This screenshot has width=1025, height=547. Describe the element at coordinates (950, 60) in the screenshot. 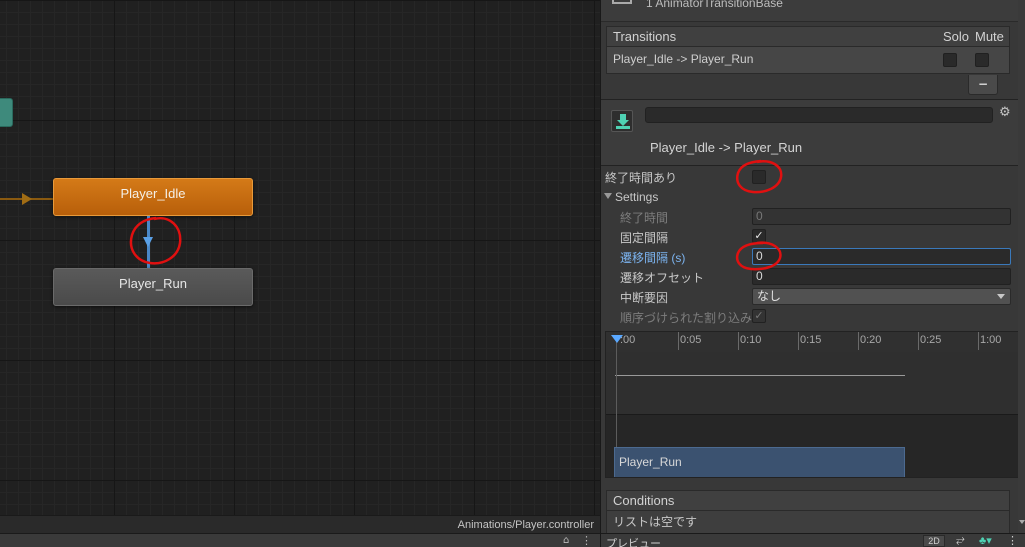

I see `solo-checkbox` at that location.